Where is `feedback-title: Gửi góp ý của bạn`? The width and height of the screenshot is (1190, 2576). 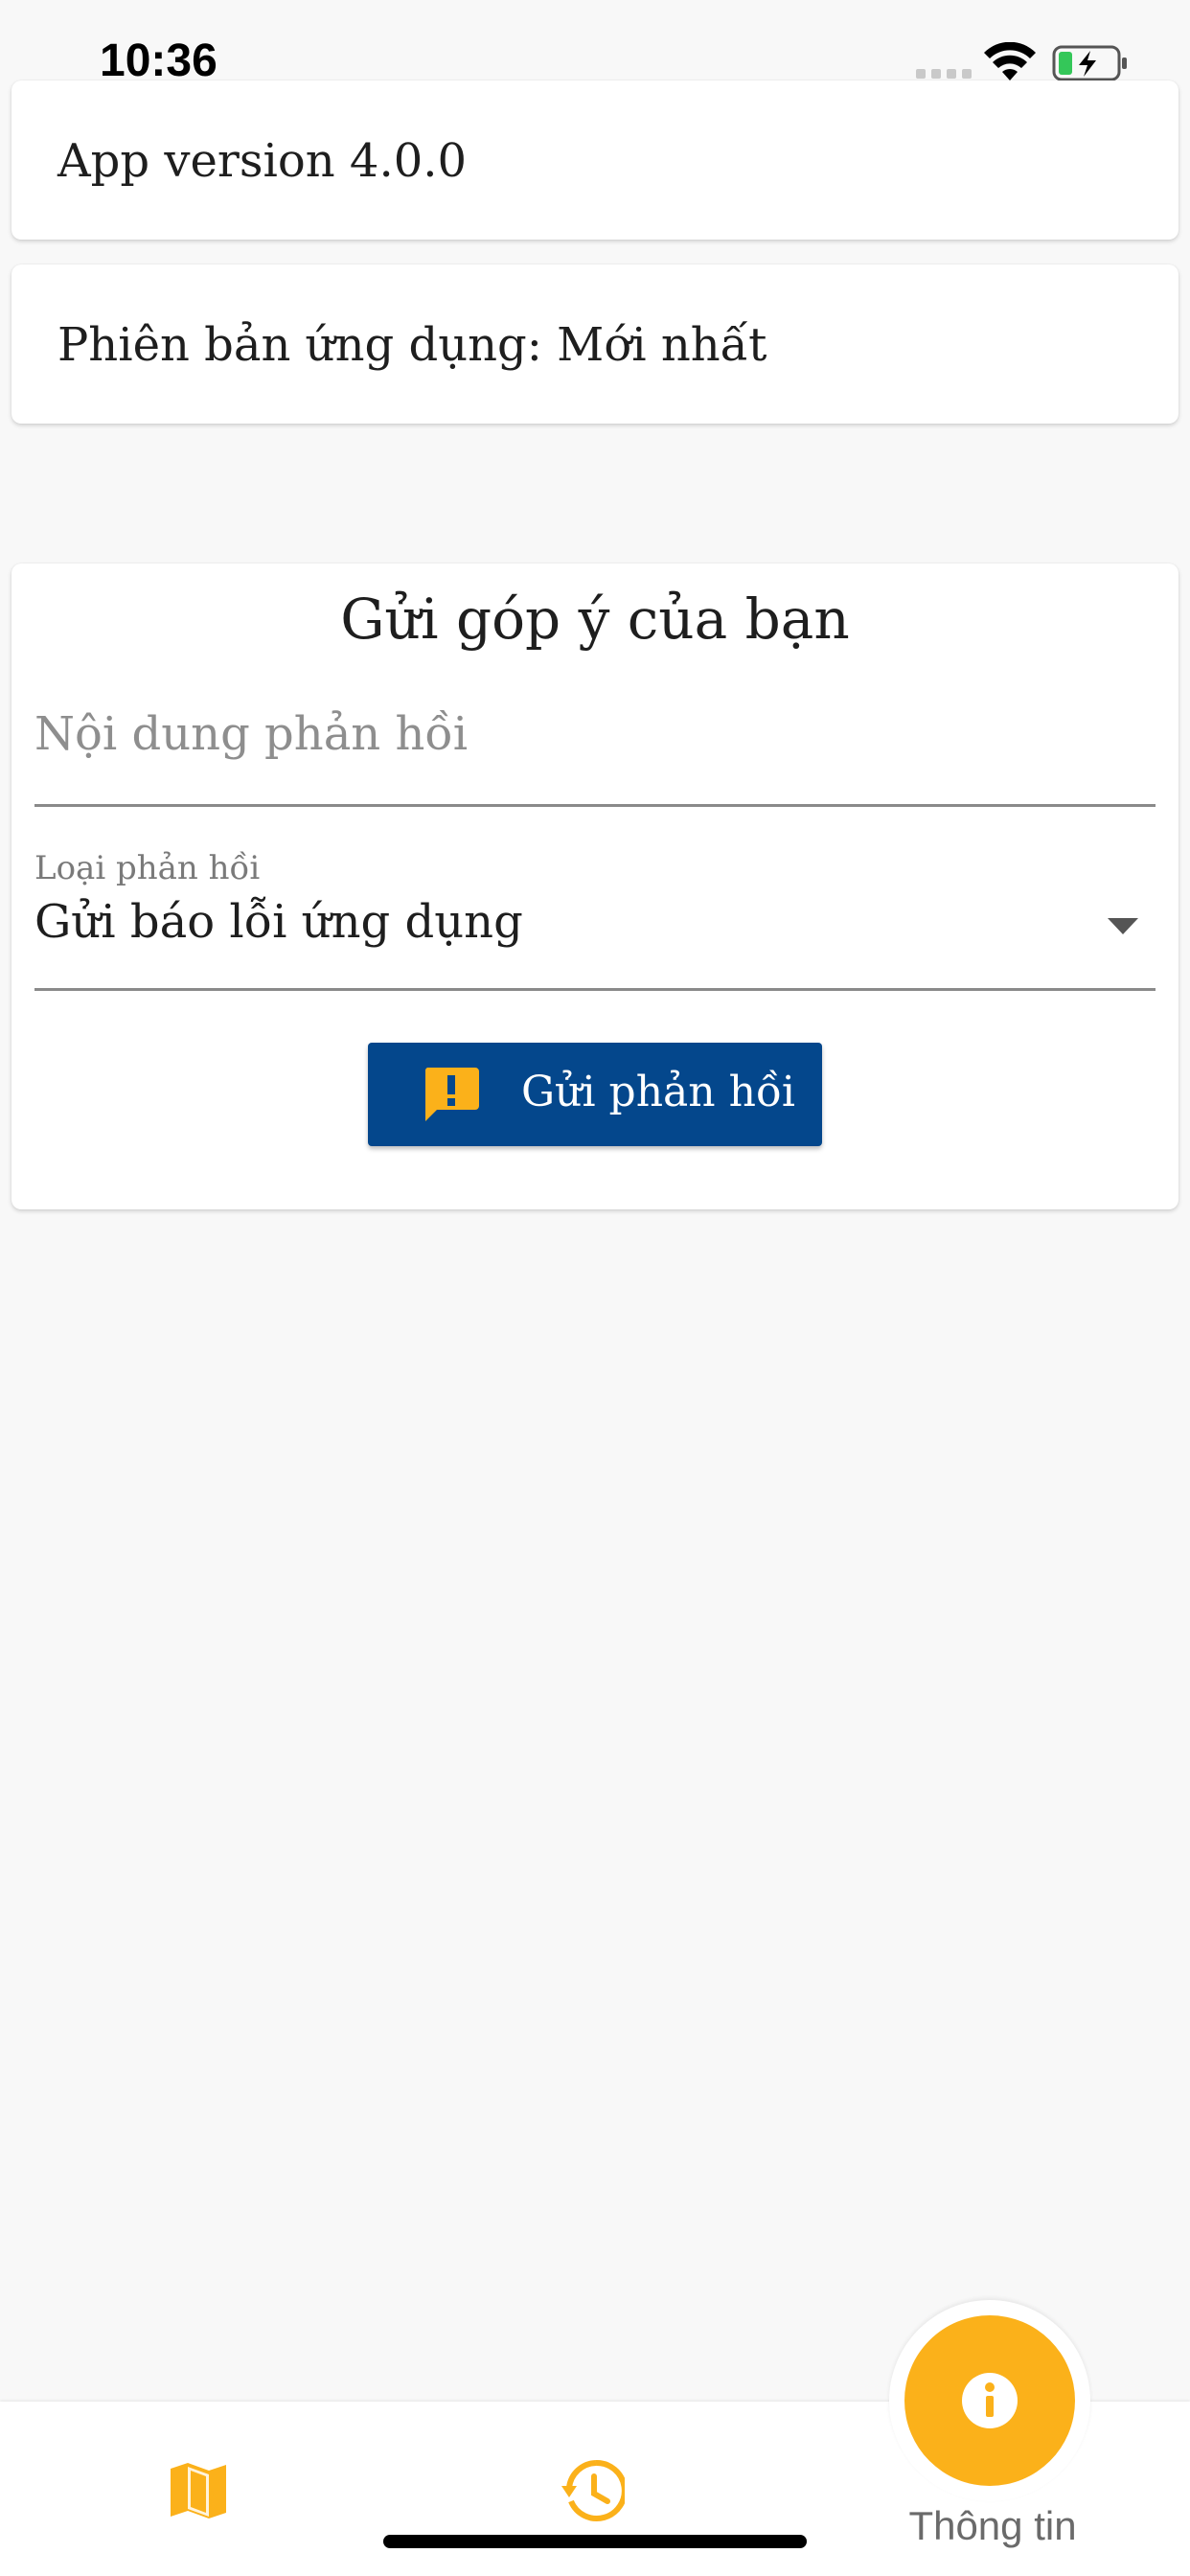 feedback-title: Gửi góp ý của bạn is located at coordinates (595, 619).